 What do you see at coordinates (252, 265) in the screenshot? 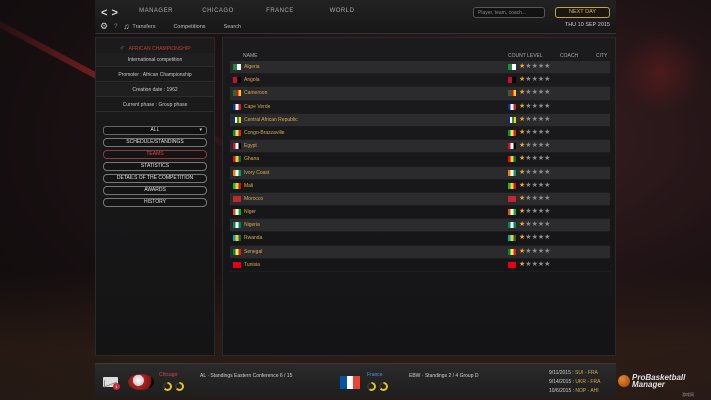
I see `country-name: Tunisia` at bounding box center [252, 265].